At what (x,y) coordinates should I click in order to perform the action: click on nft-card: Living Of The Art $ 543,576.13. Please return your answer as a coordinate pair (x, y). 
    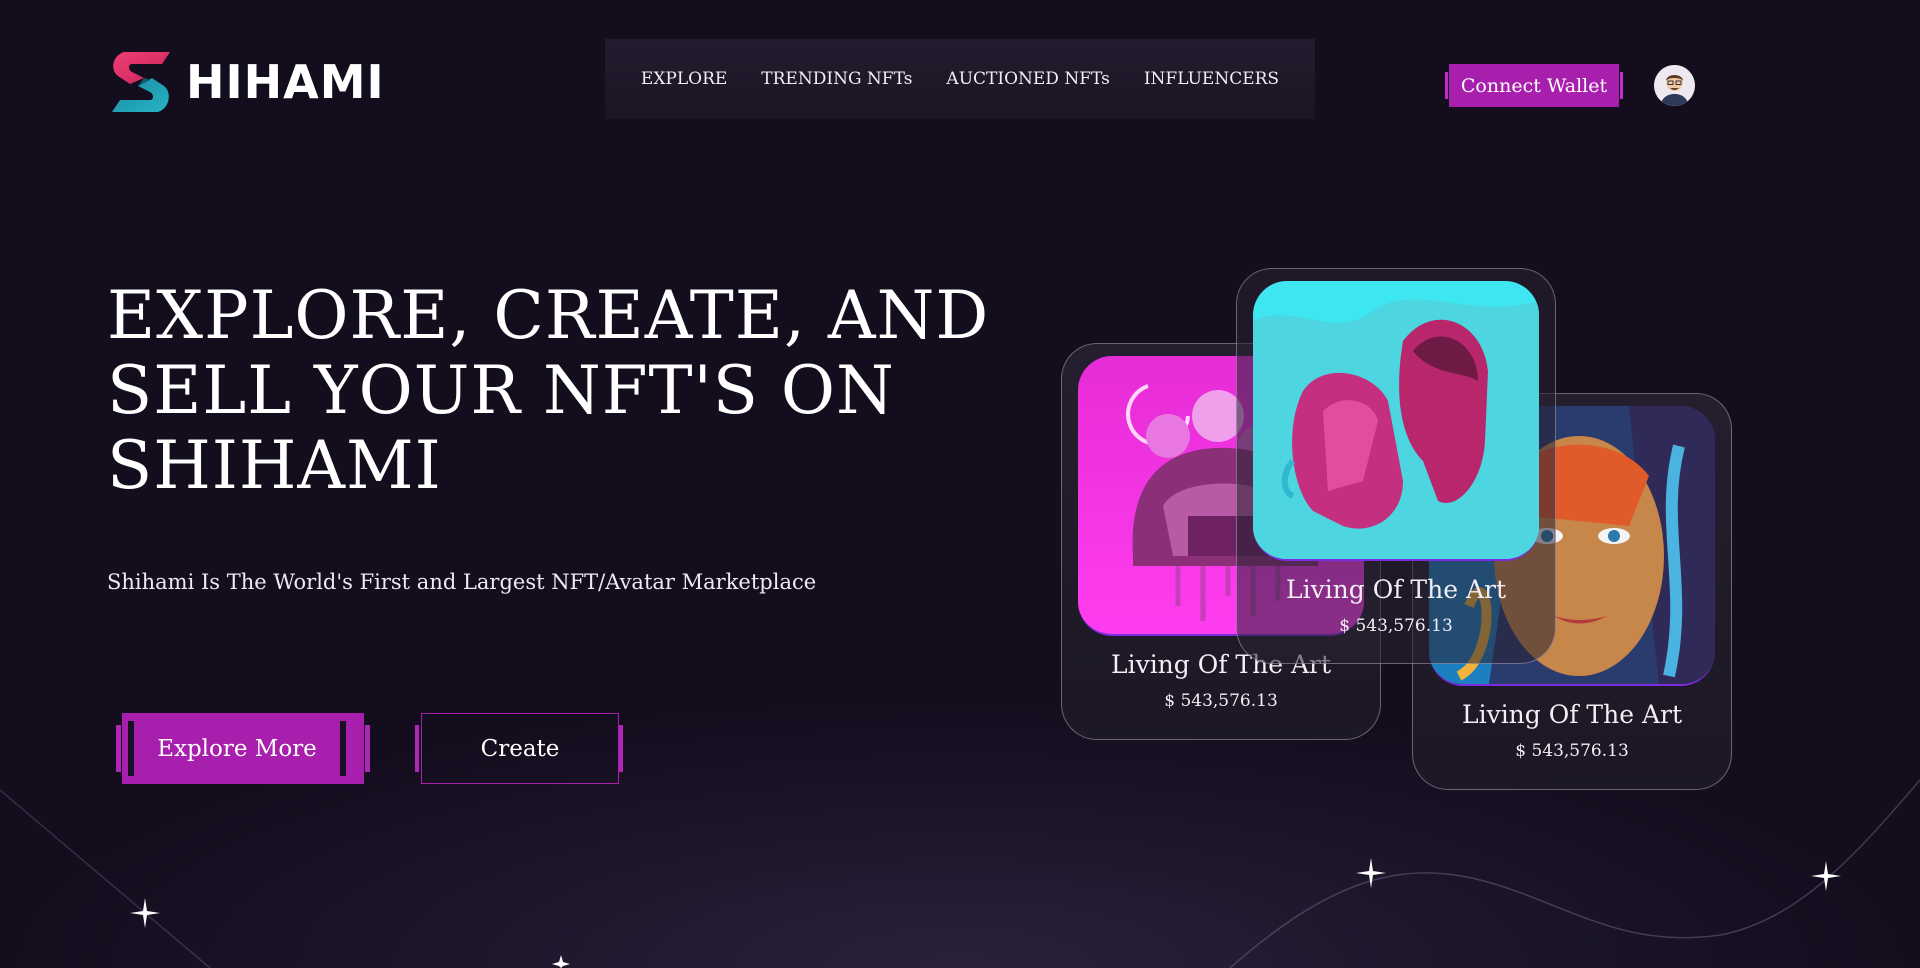
    Looking at the image, I should click on (1396, 466).